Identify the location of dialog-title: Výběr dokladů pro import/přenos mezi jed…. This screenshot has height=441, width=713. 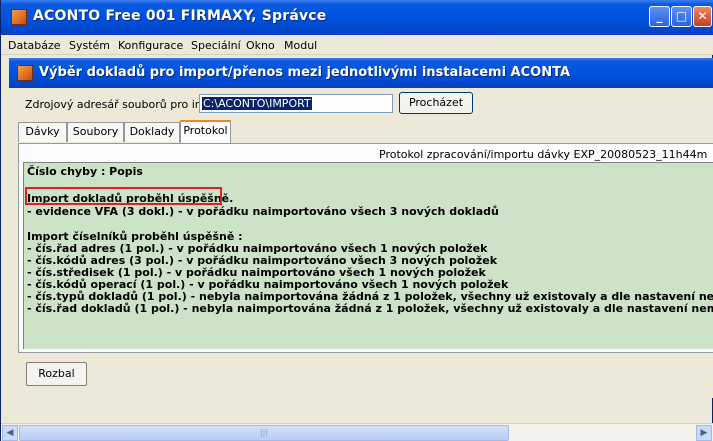
(305, 72).